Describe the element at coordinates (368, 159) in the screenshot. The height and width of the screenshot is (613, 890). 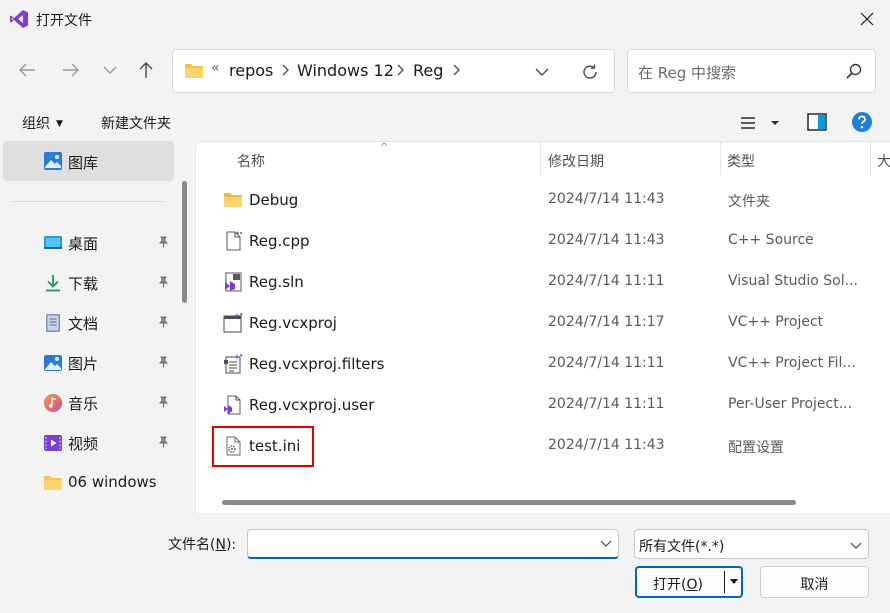
I see `column-header-name: 名称` at that location.